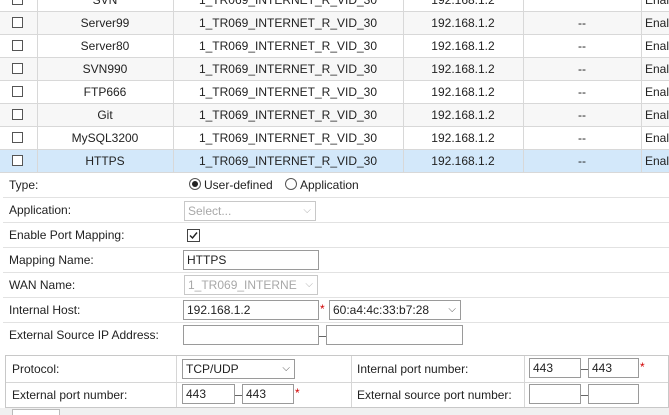  Describe the element at coordinates (336, 210) in the screenshot. I see `application-row: Application: Select... ⌵` at that location.